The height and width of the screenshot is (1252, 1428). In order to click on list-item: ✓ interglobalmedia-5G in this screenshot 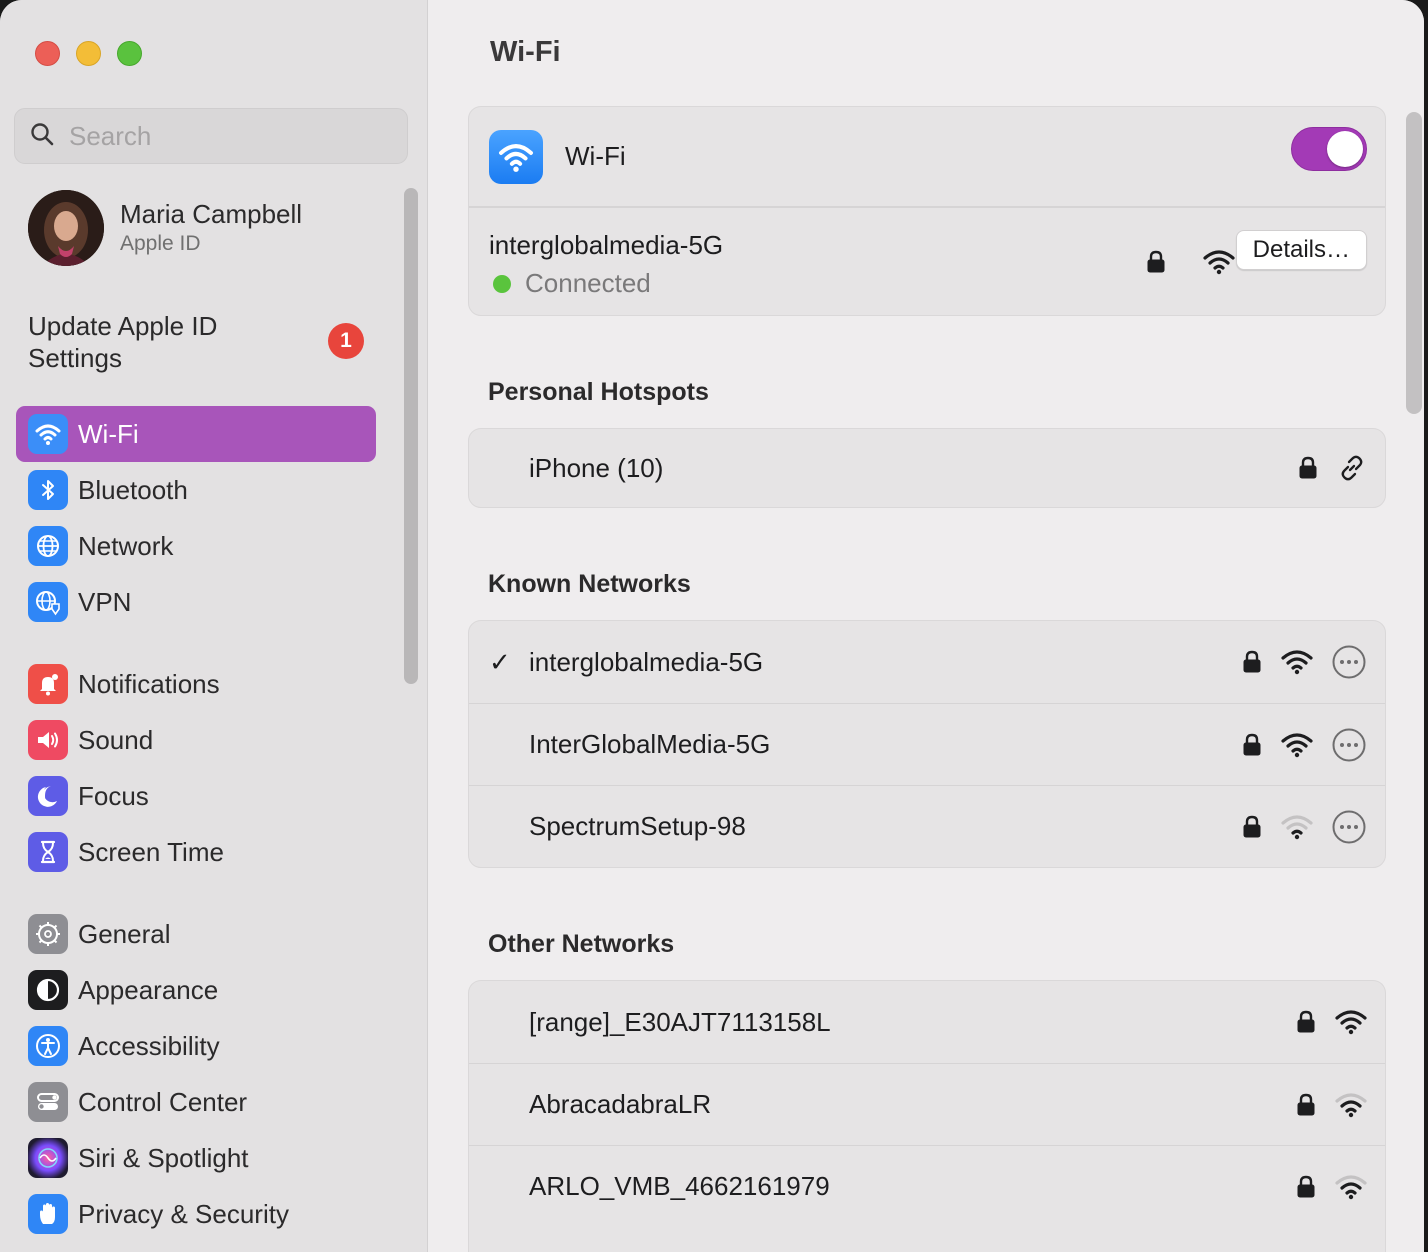, I will do `click(927, 662)`.